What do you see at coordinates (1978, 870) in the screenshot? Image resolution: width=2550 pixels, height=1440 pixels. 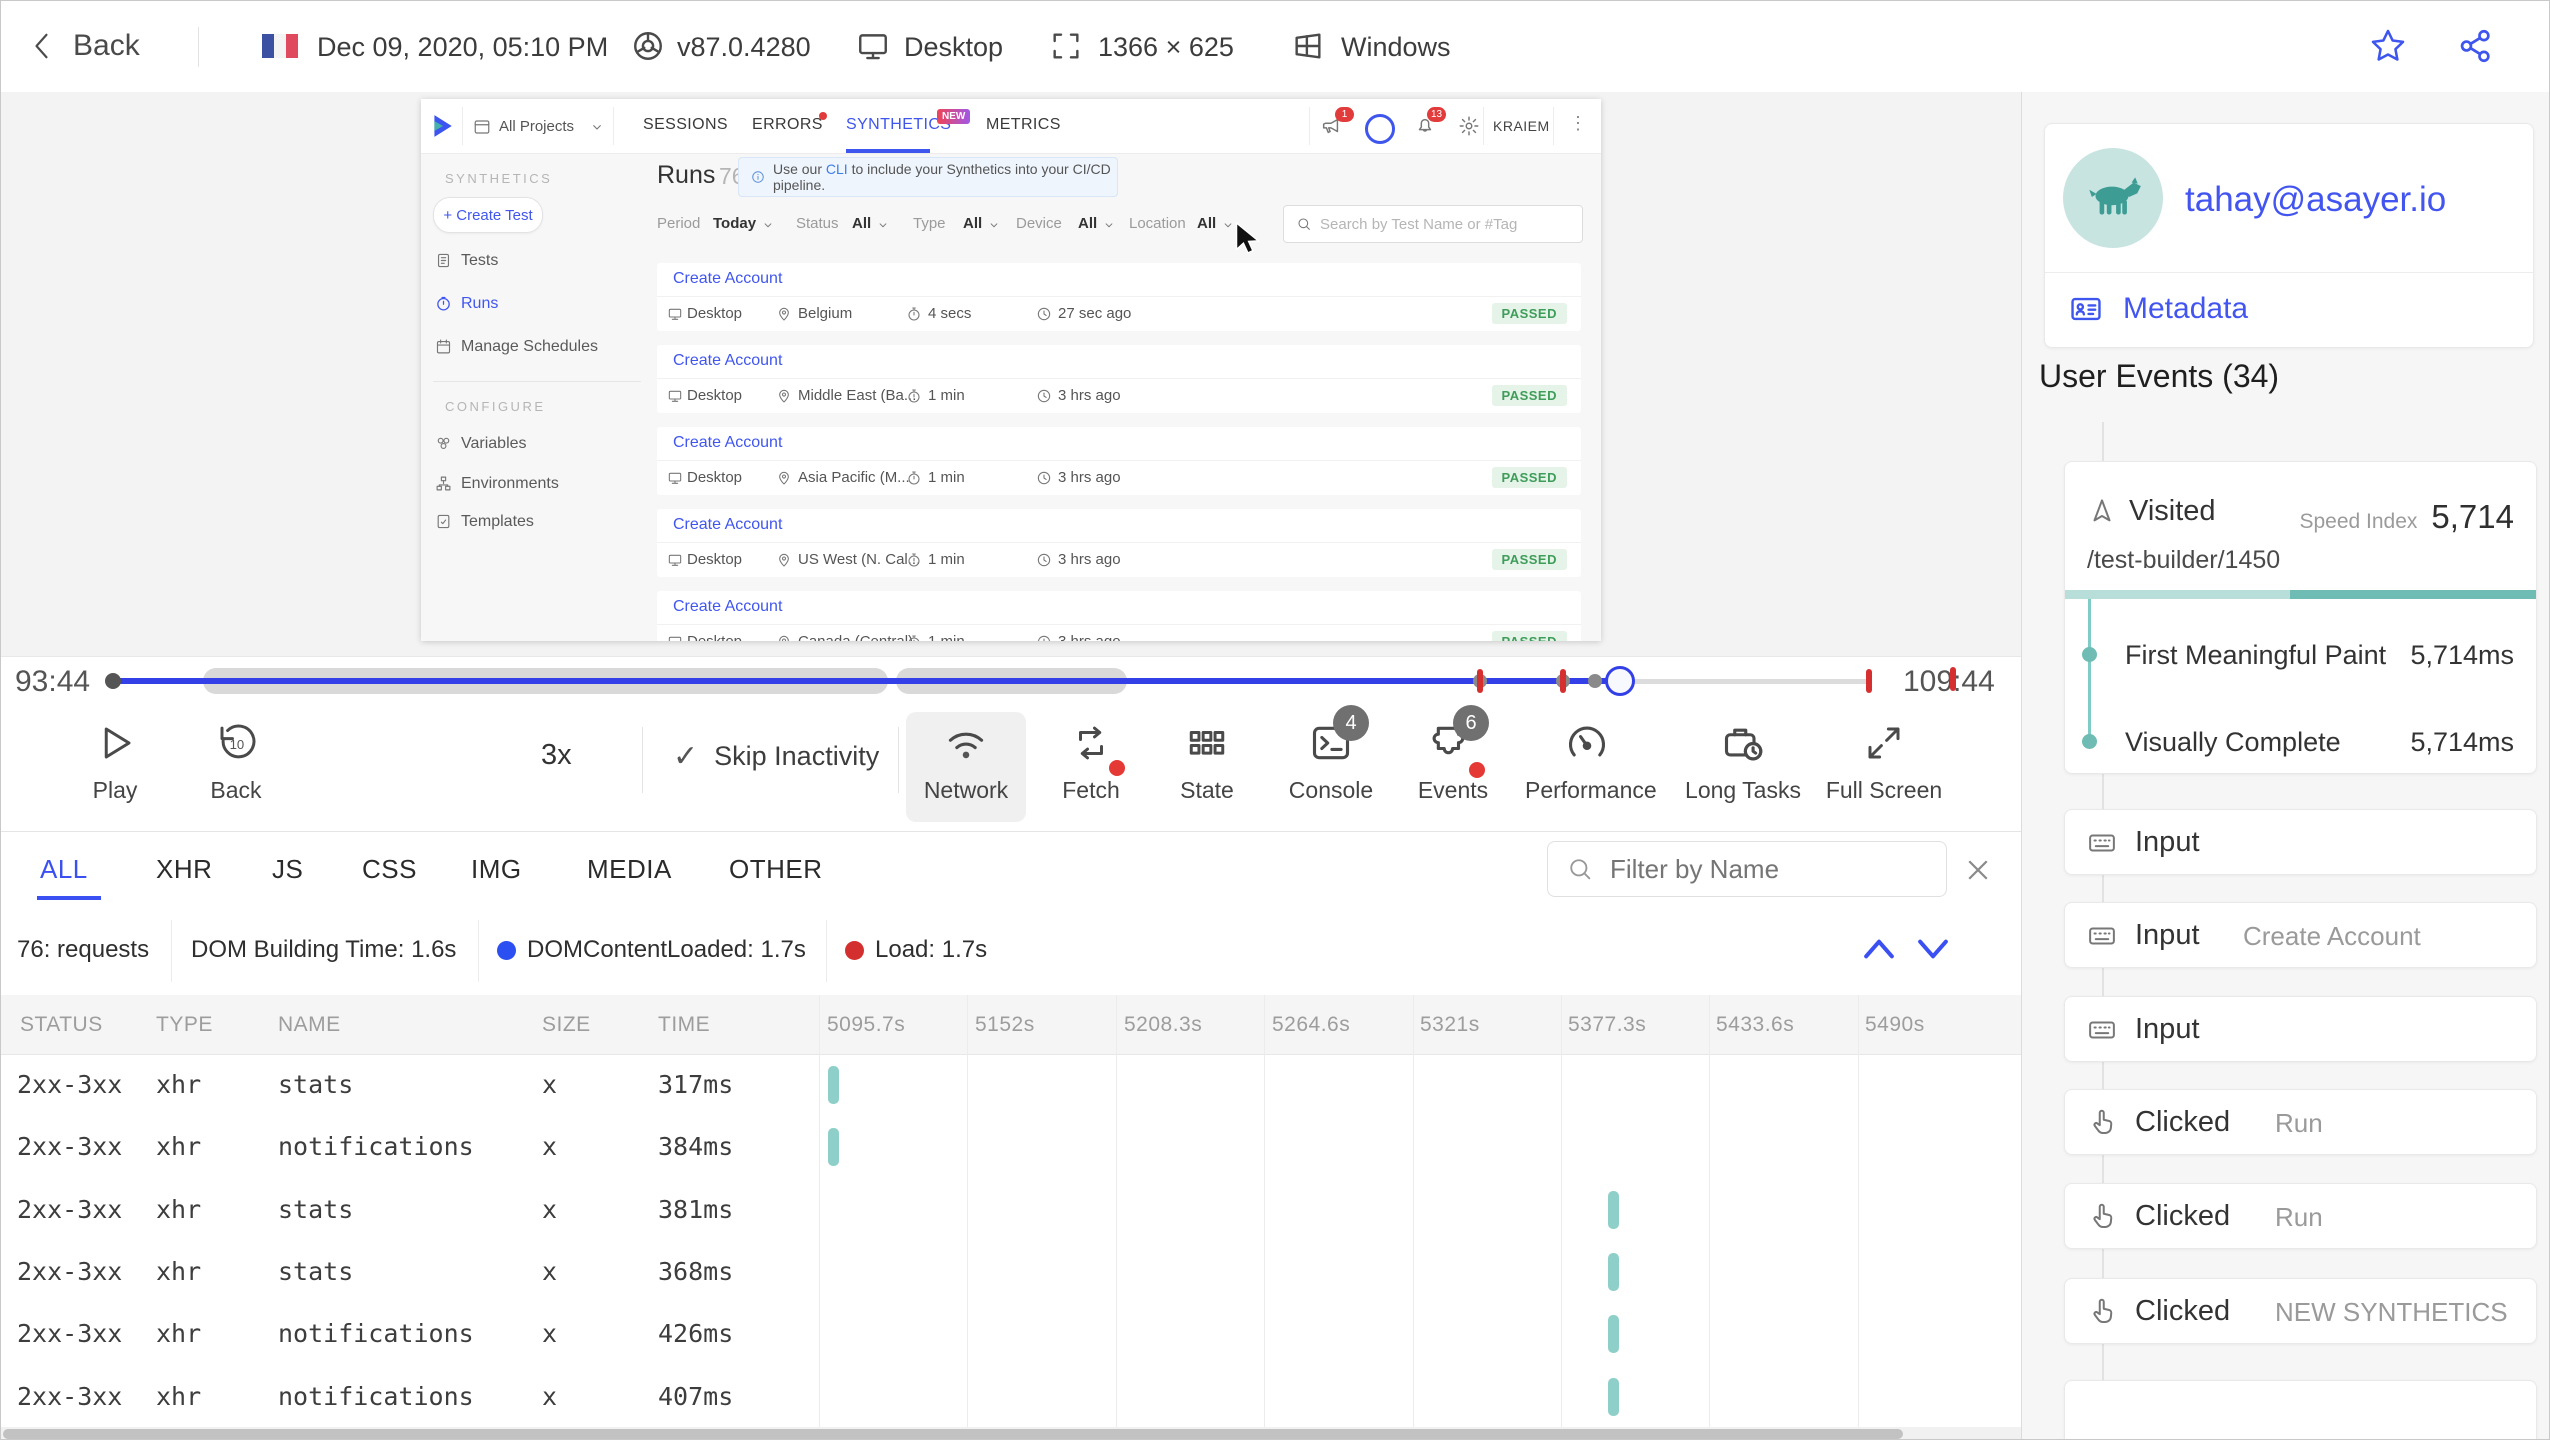 I see `close-panel-icon` at bounding box center [1978, 870].